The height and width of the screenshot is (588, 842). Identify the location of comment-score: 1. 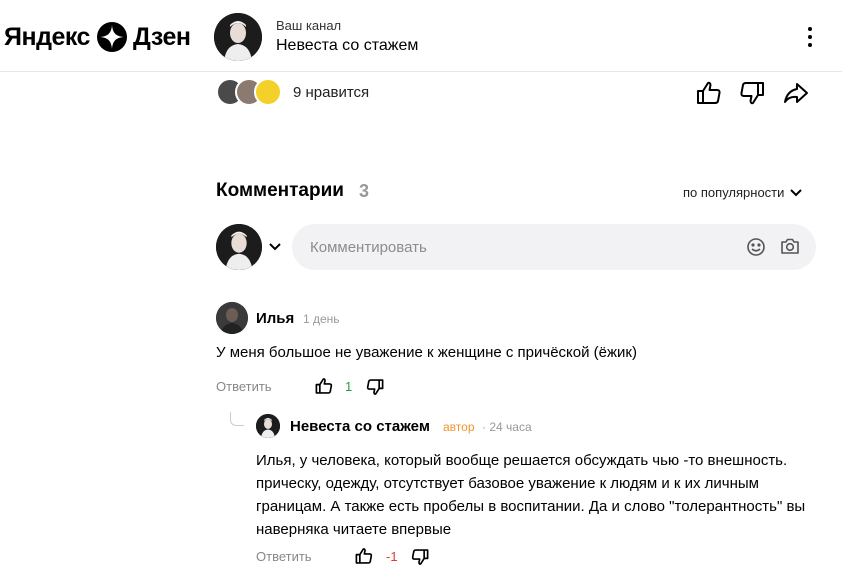
(349, 386).